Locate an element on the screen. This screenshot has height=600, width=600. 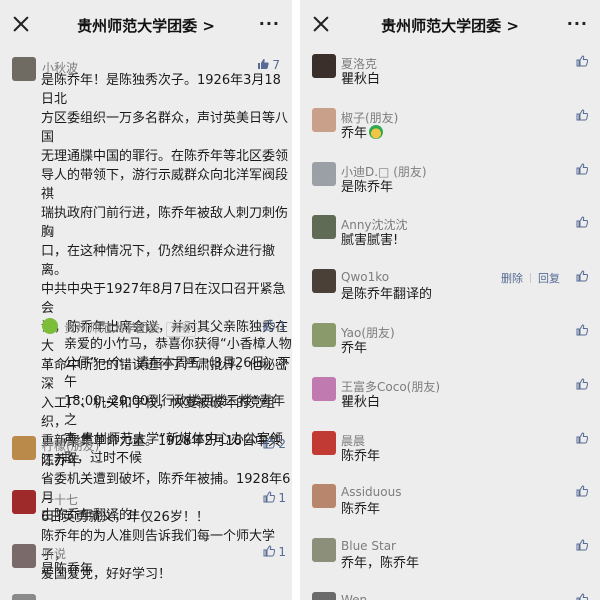
comment-text-content: 是陈乔年 is located at coordinates (367, 187).